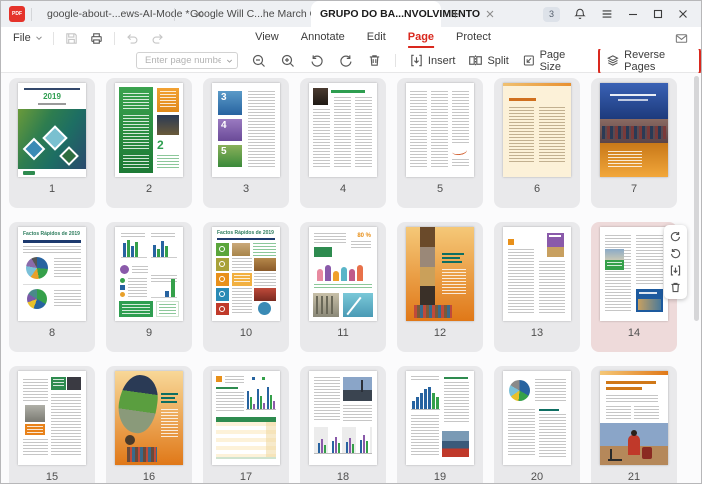 This screenshot has width=702, height=484. I want to click on menu-annotate: Annotate, so click(323, 38).